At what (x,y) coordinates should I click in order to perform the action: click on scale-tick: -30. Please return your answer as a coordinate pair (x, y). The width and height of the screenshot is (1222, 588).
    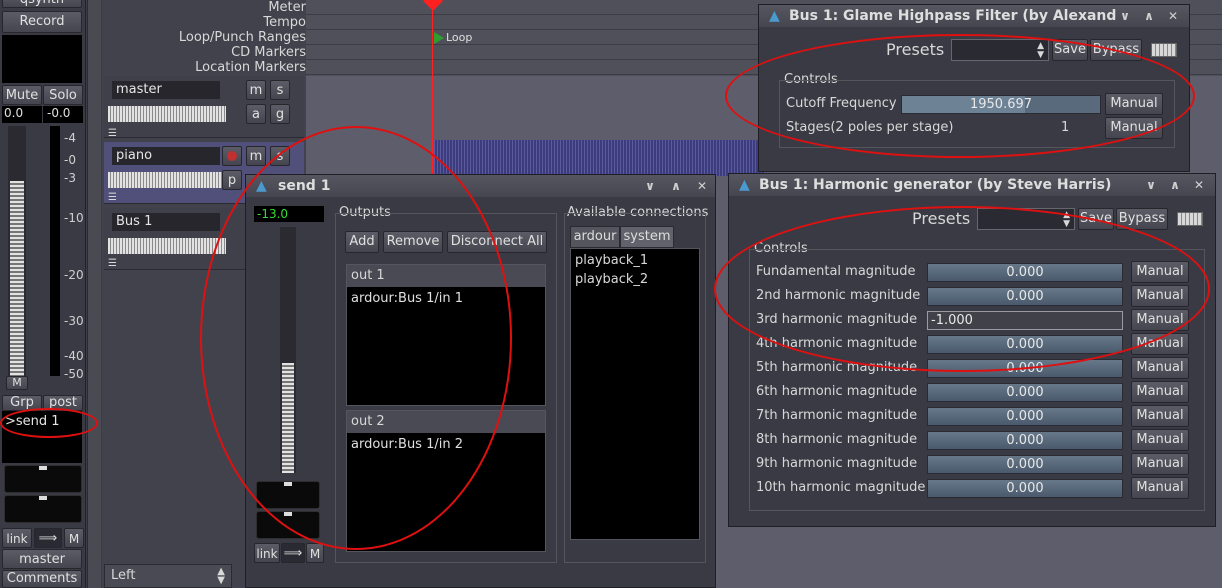
    Looking at the image, I should click on (74, 321).